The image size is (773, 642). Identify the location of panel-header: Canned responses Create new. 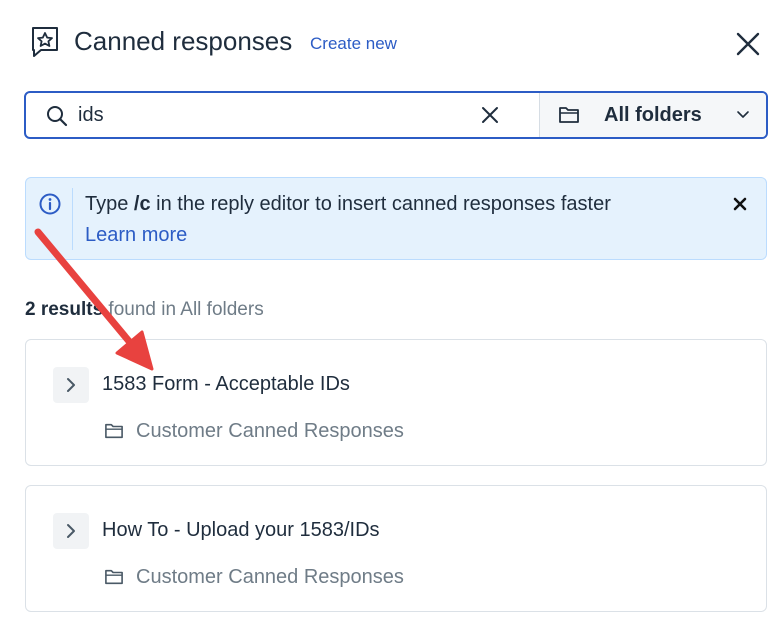
(399, 44).